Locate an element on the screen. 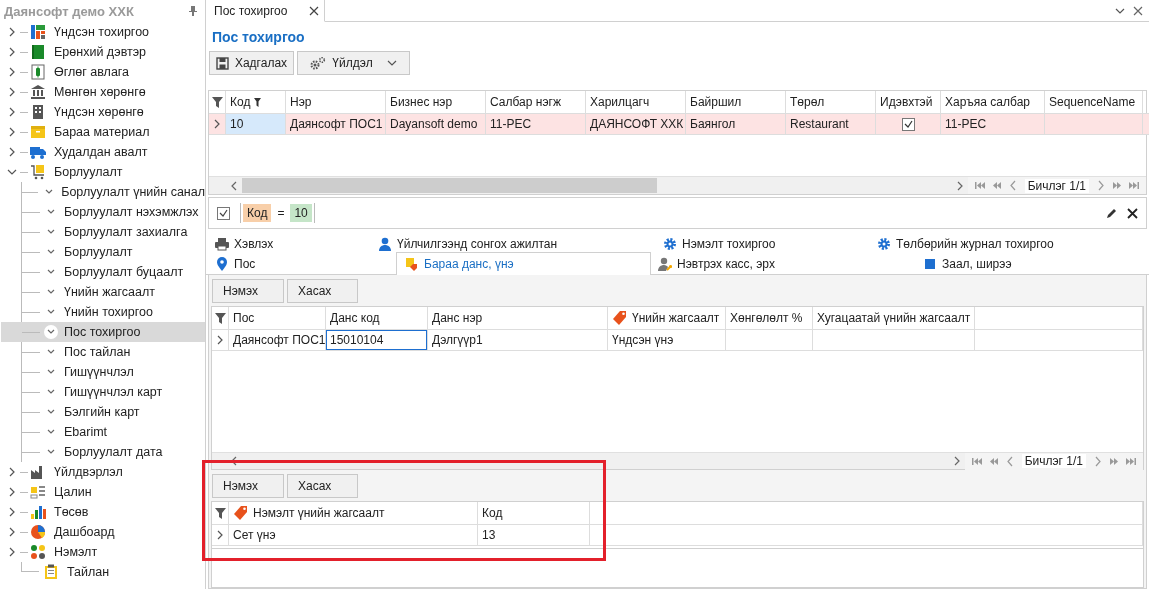  column-header: Данс нэр is located at coordinates (518, 318).